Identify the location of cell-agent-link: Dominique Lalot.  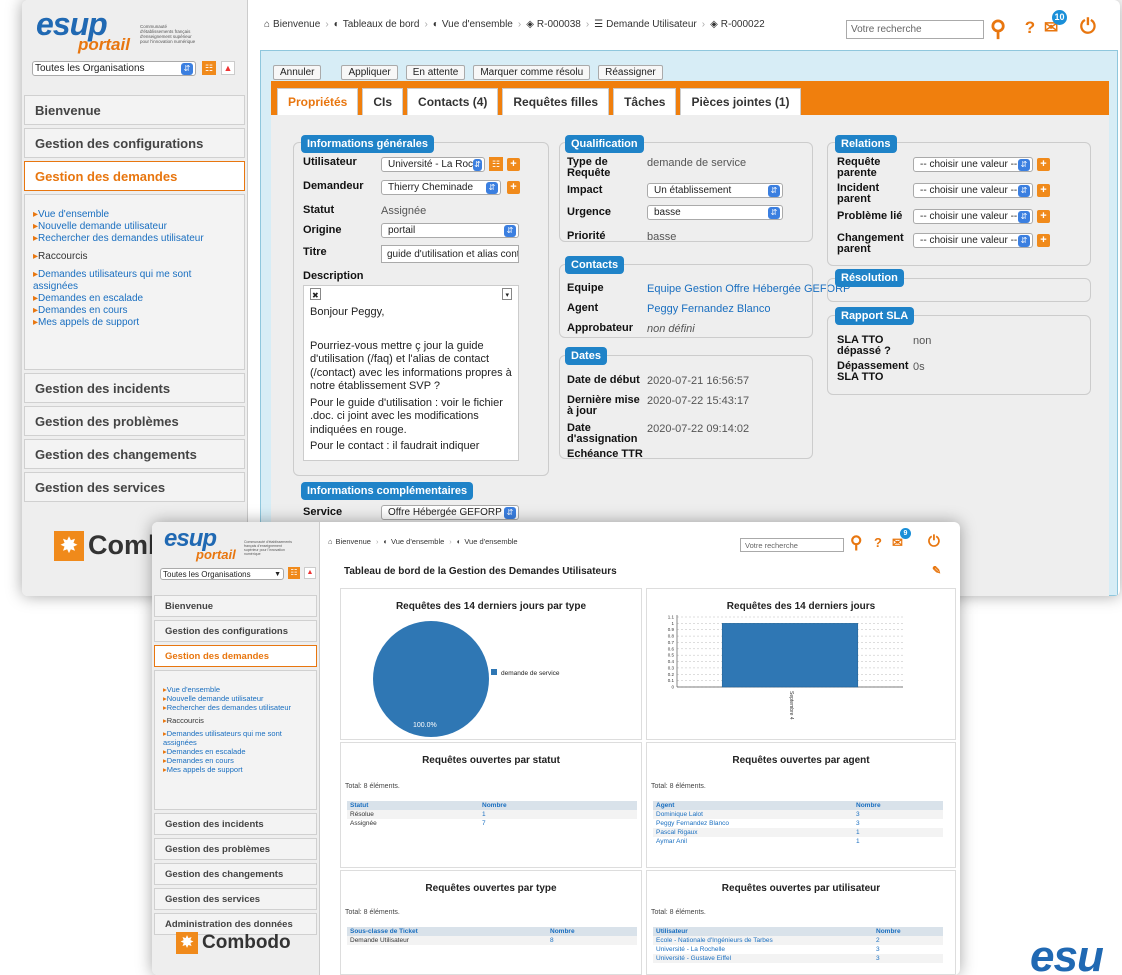
(753, 814).